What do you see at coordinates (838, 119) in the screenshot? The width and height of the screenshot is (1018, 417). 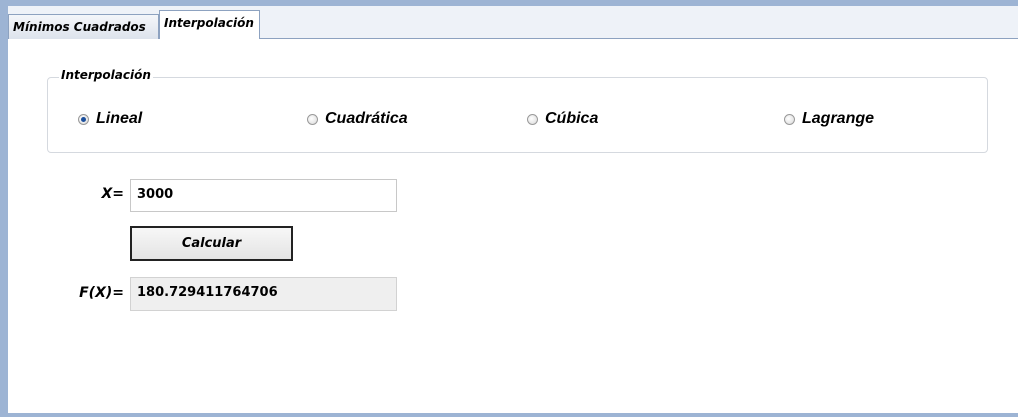 I see `radio-lagrange-label: Lagrange` at bounding box center [838, 119].